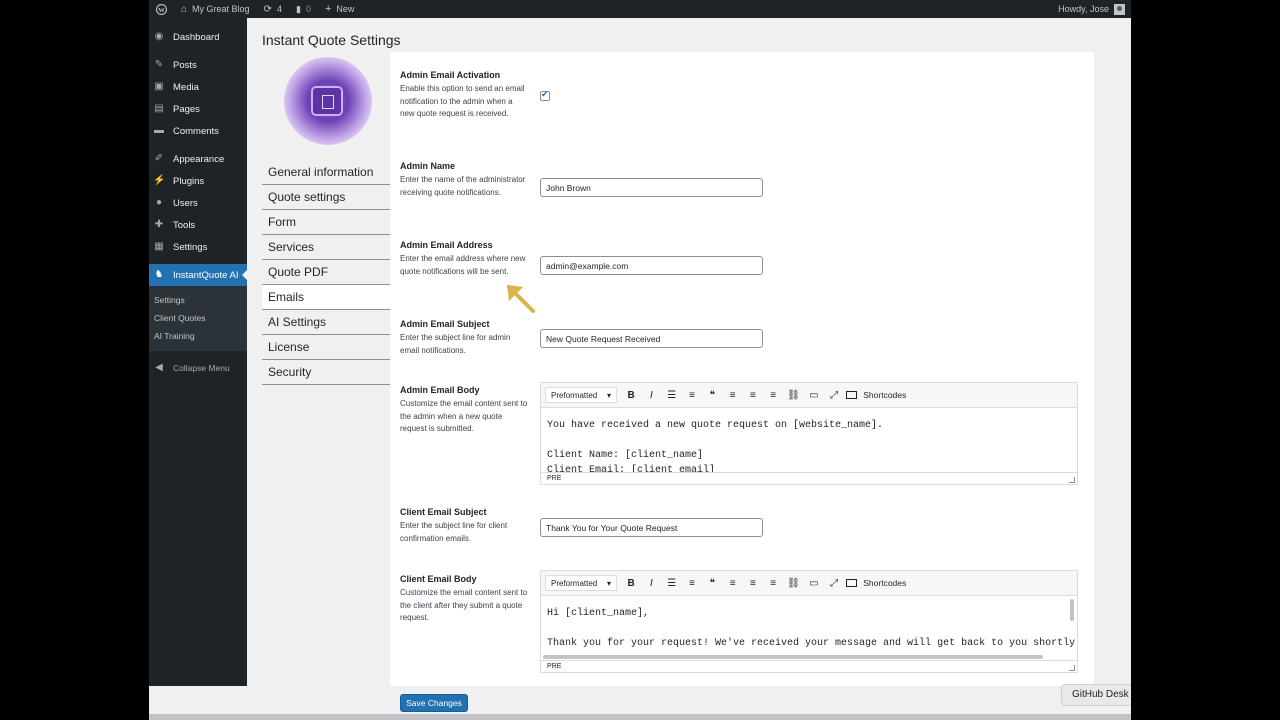  What do you see at coordinates (159, 224) in the screenshot?
I see `wrench-icon: ✚` at bounding box center [159, 224].